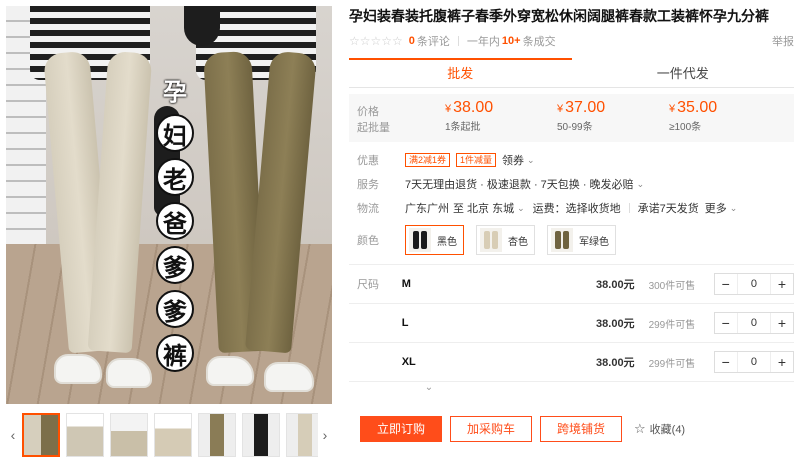 This screenshot has height=476, width=800. Describe the element at coordinates (373, 128) in the screenshot. I see `min-qty-label: 起批量` at that location.